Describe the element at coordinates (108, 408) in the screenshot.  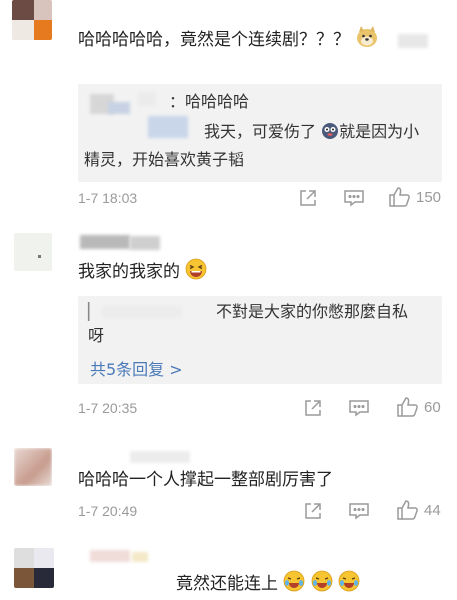
I see `comment-time: 1-7 20:35` at that location.